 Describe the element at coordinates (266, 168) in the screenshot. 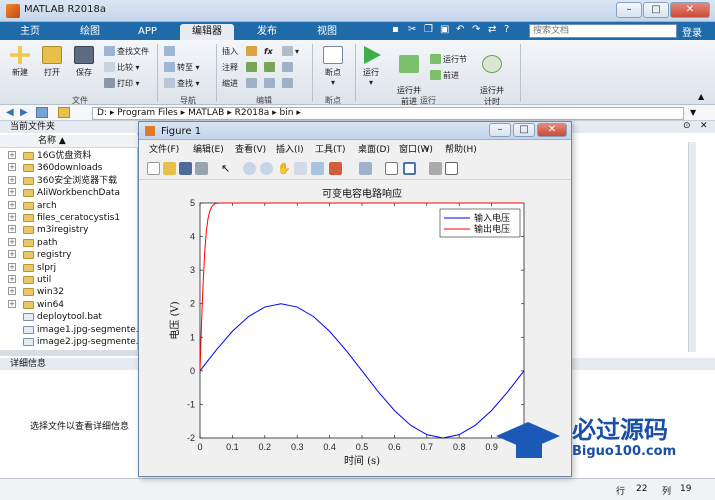

I see `zoom-out-icon` at that location.